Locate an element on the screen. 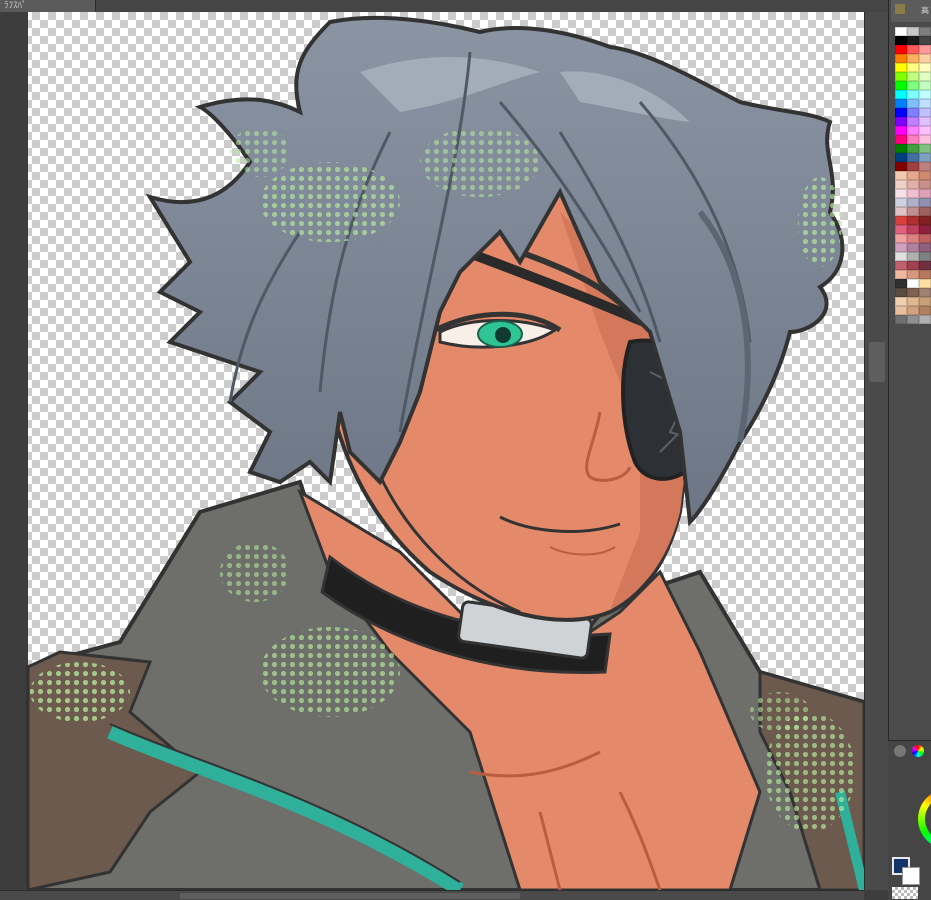 The image size is (931, 900). color-wheel is located at coordinates (924, 819).